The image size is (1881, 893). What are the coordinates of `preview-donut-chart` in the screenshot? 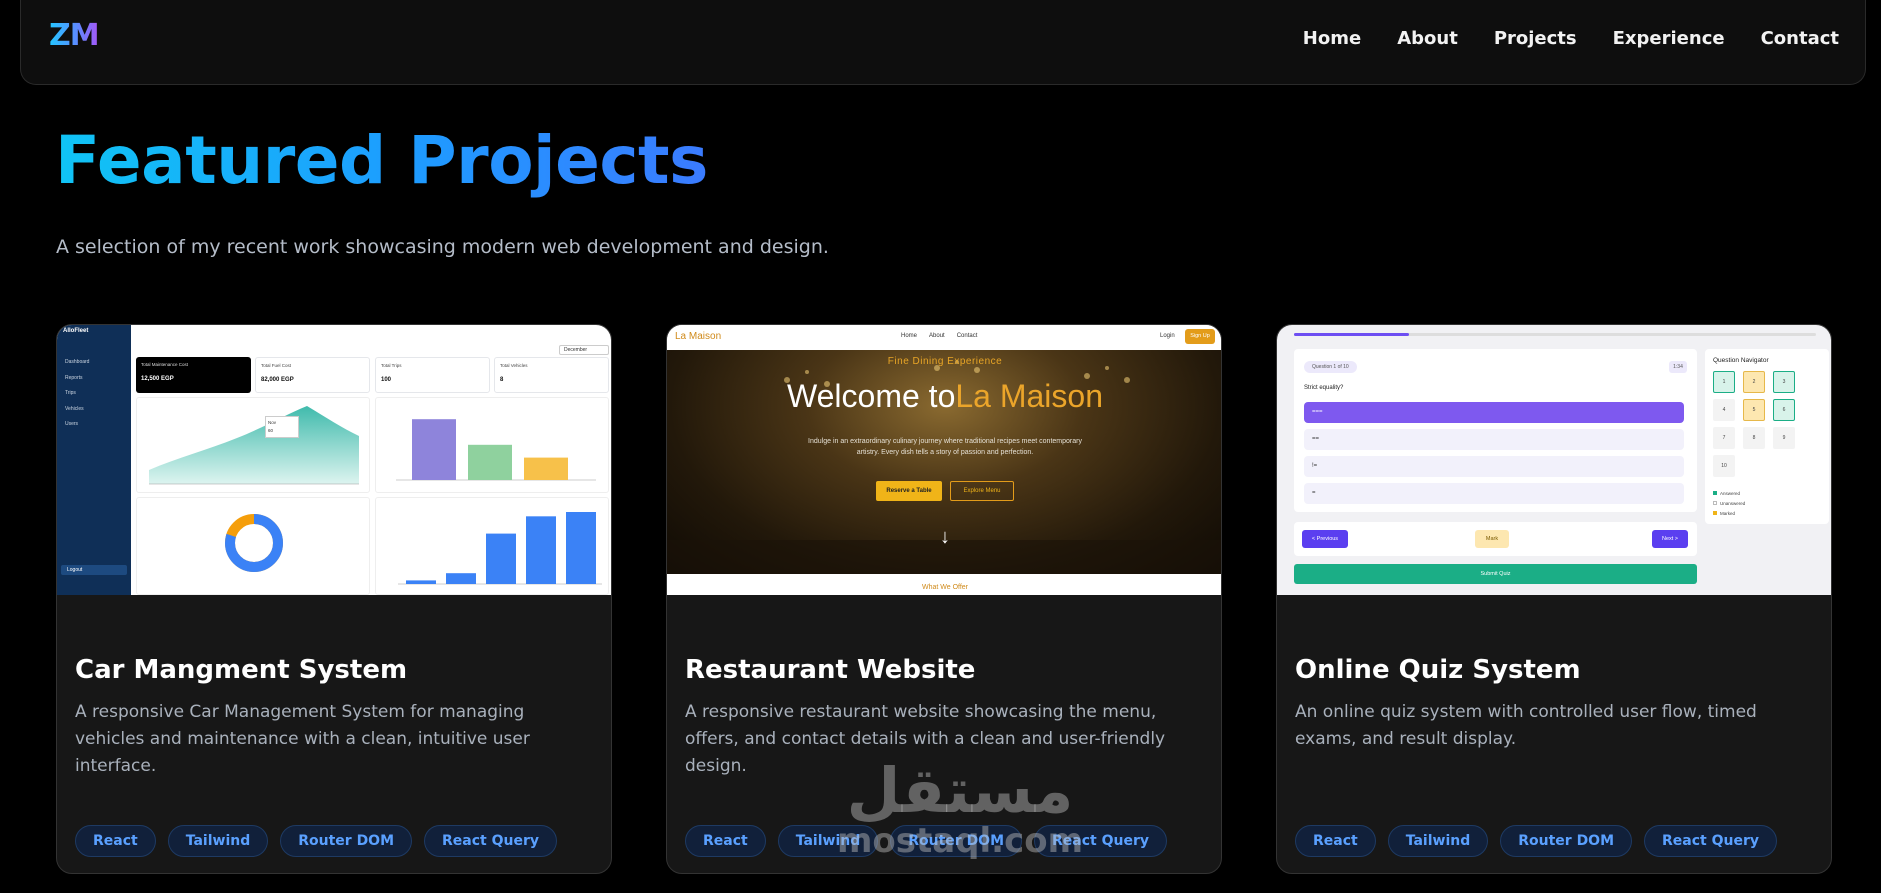 It's located at (253, 546).